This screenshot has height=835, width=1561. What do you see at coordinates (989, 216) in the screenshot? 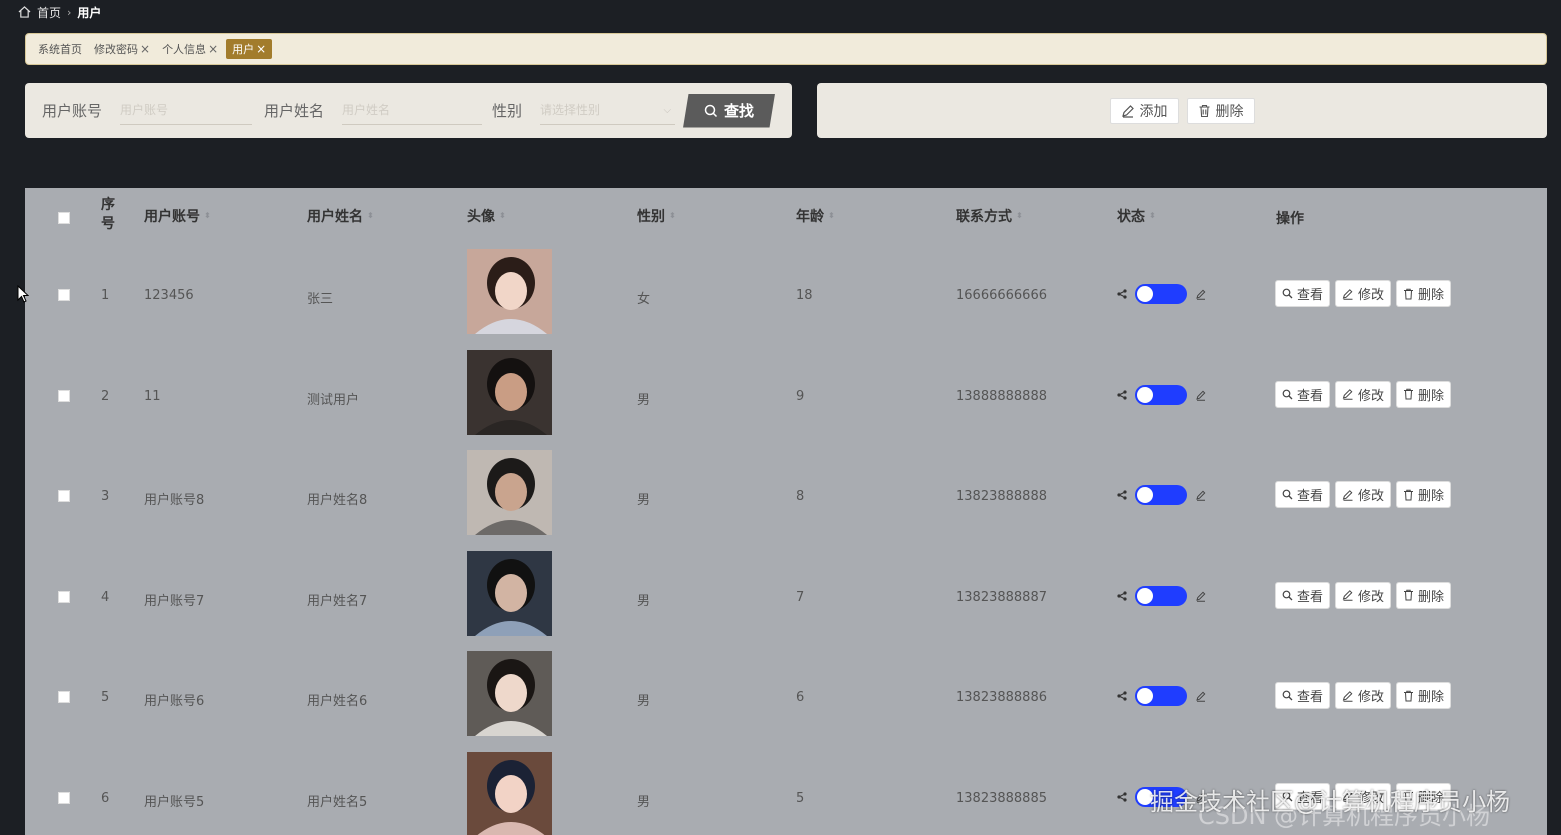
I see `header-phone: 联系方式 ⬍` at bounding box center [989, 216].